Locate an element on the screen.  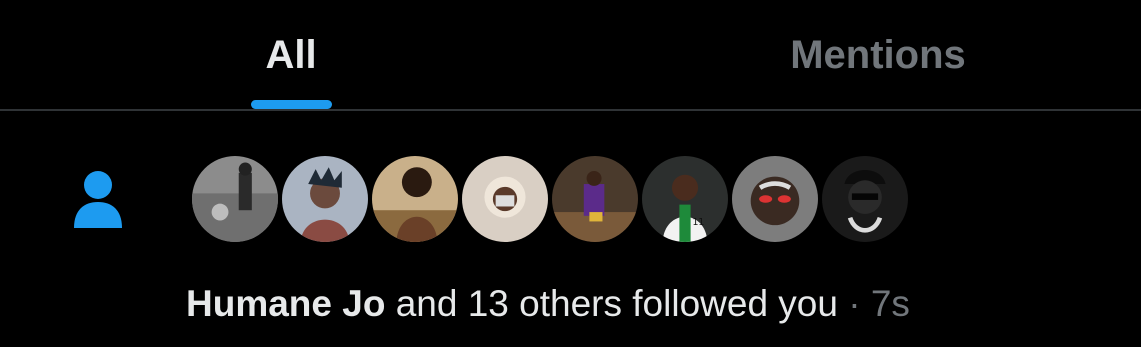
tabs-divider is located at coordinates (570, 110).